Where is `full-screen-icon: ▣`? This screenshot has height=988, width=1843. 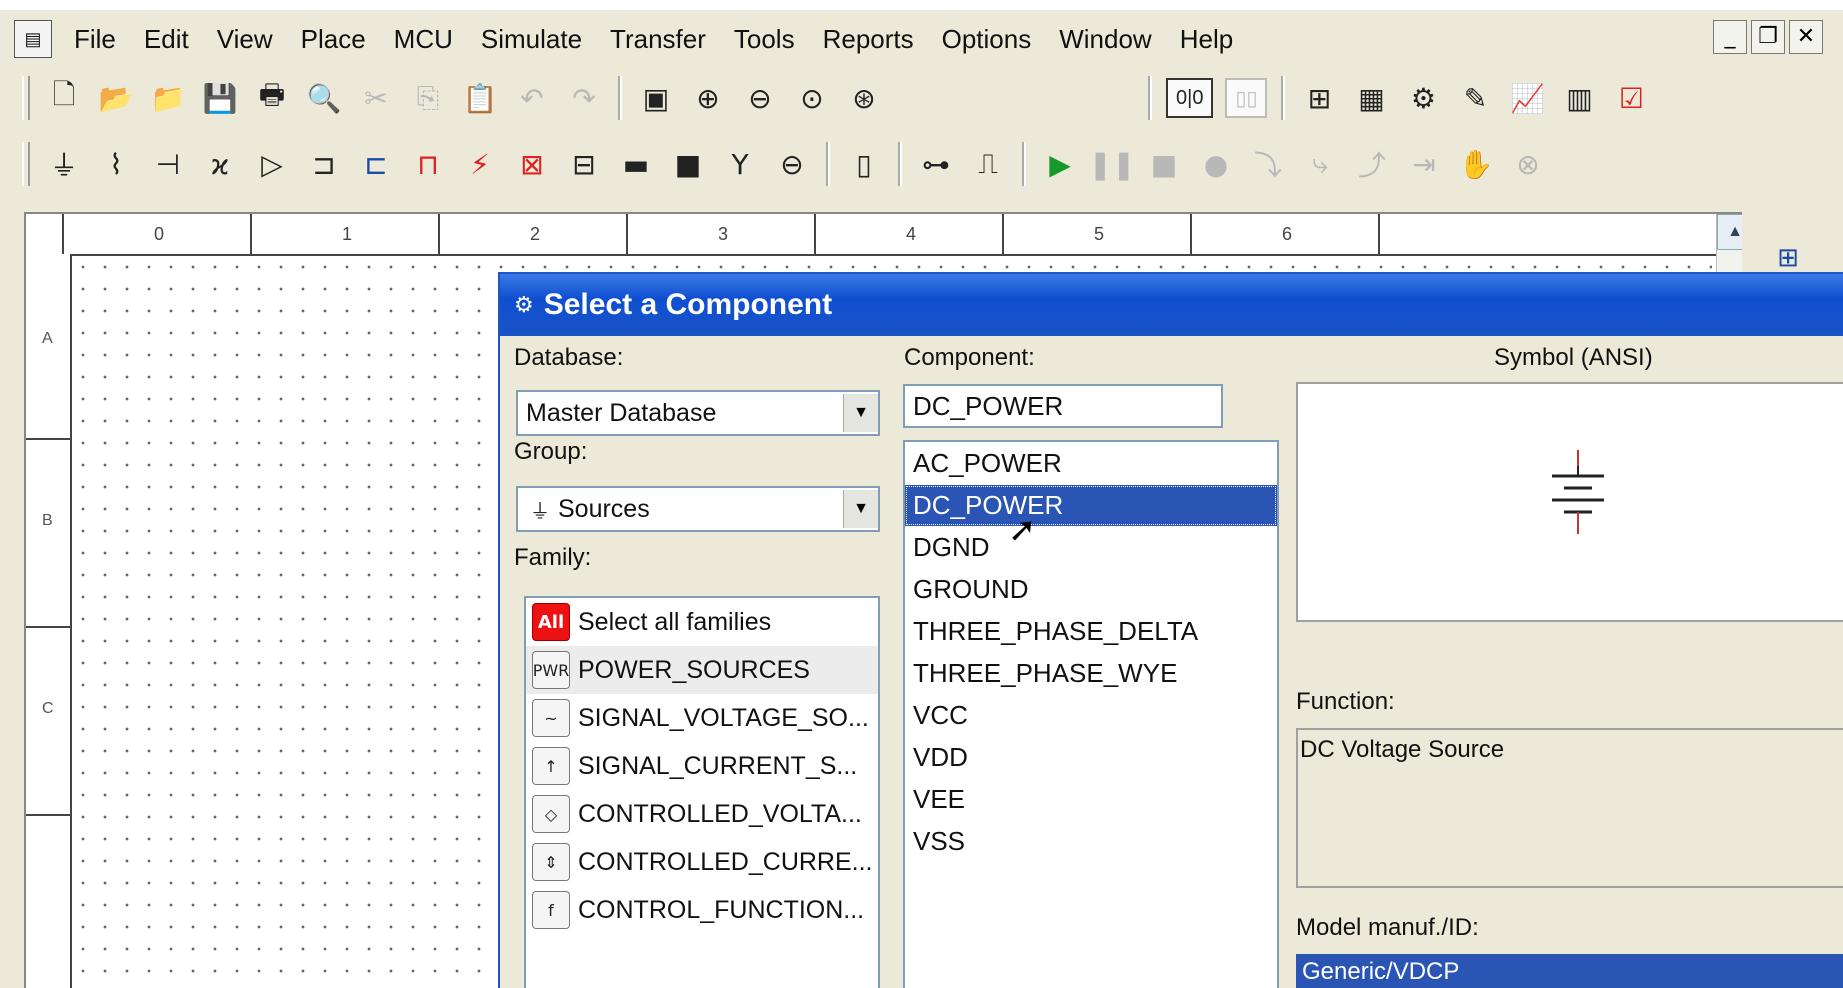 full-screen-icon: ▣ is located at coordinates (656, 98).